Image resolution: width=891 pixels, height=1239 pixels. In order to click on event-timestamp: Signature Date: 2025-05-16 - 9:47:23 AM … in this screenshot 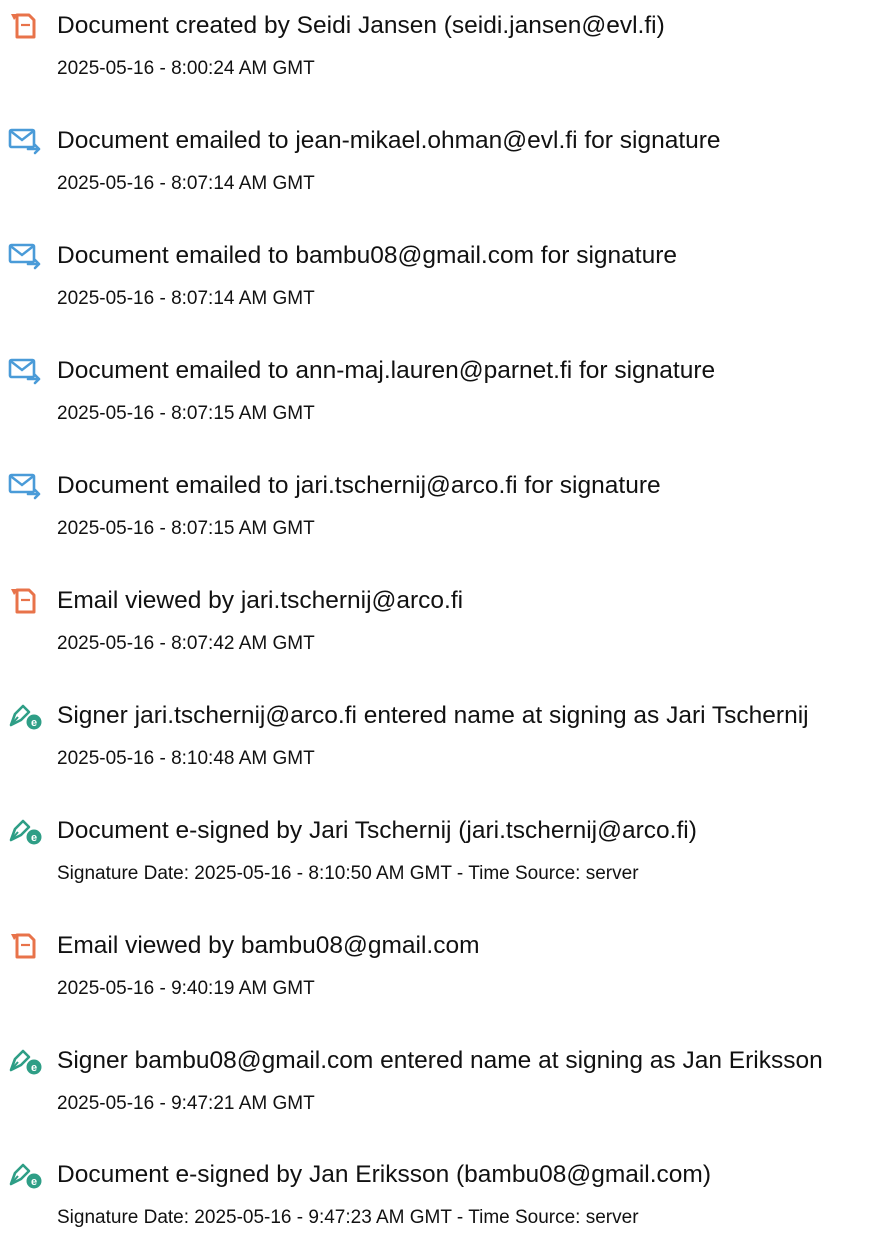, I will do `click(348, 1217)`.